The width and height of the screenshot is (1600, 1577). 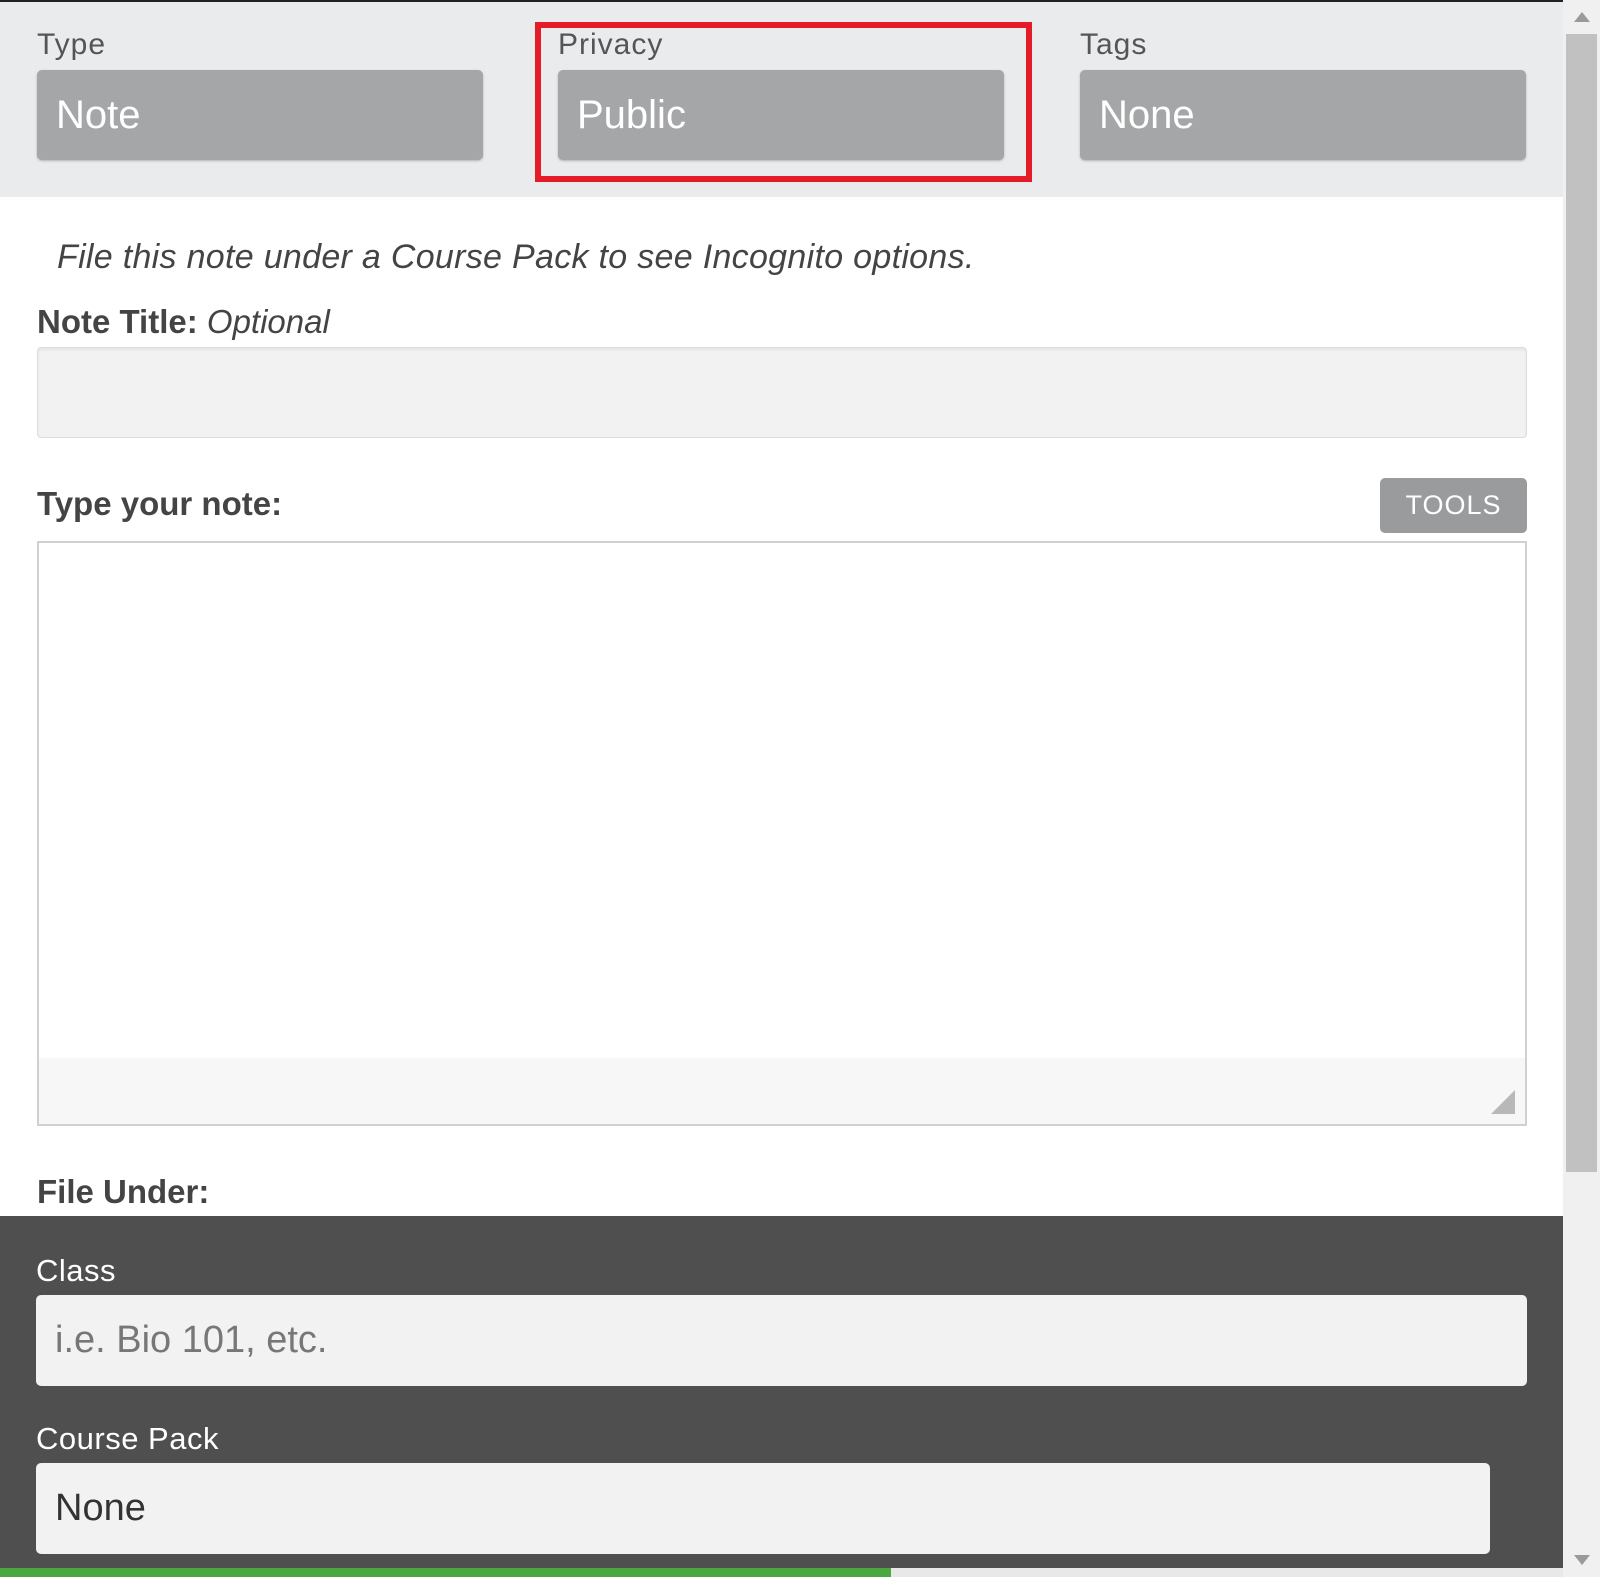 I want to click on file-under-label: File Under:, so click(x=123, y=1191).